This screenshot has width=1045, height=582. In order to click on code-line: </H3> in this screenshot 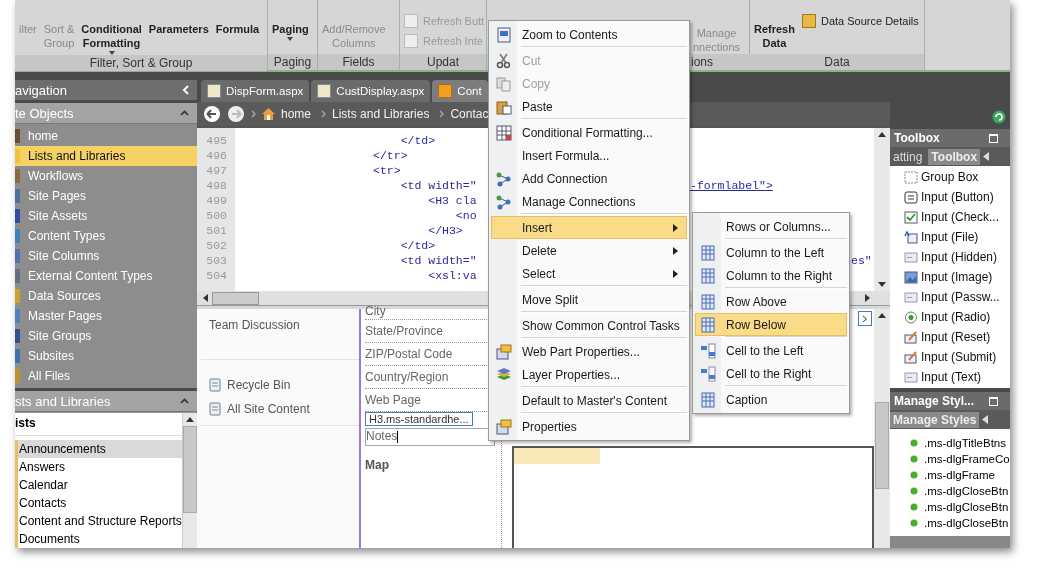, I will do `click(445, 230)`.